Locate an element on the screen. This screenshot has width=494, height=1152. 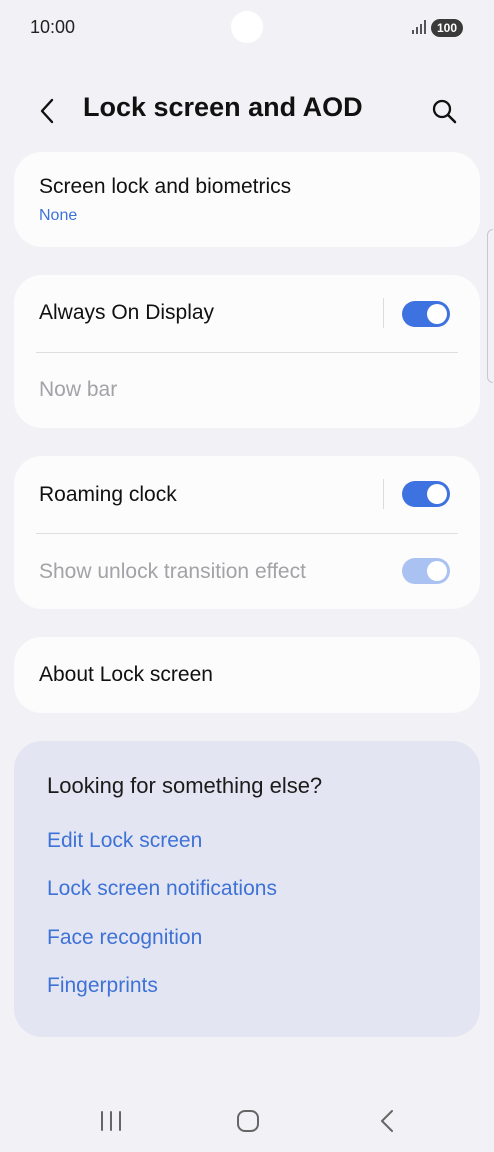
about-card: About Lock screen is located at coordinates (247, 675).